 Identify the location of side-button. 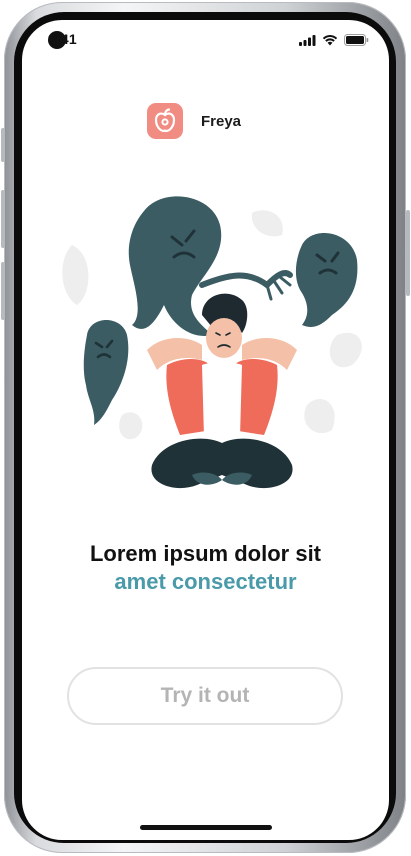
(3, 145).